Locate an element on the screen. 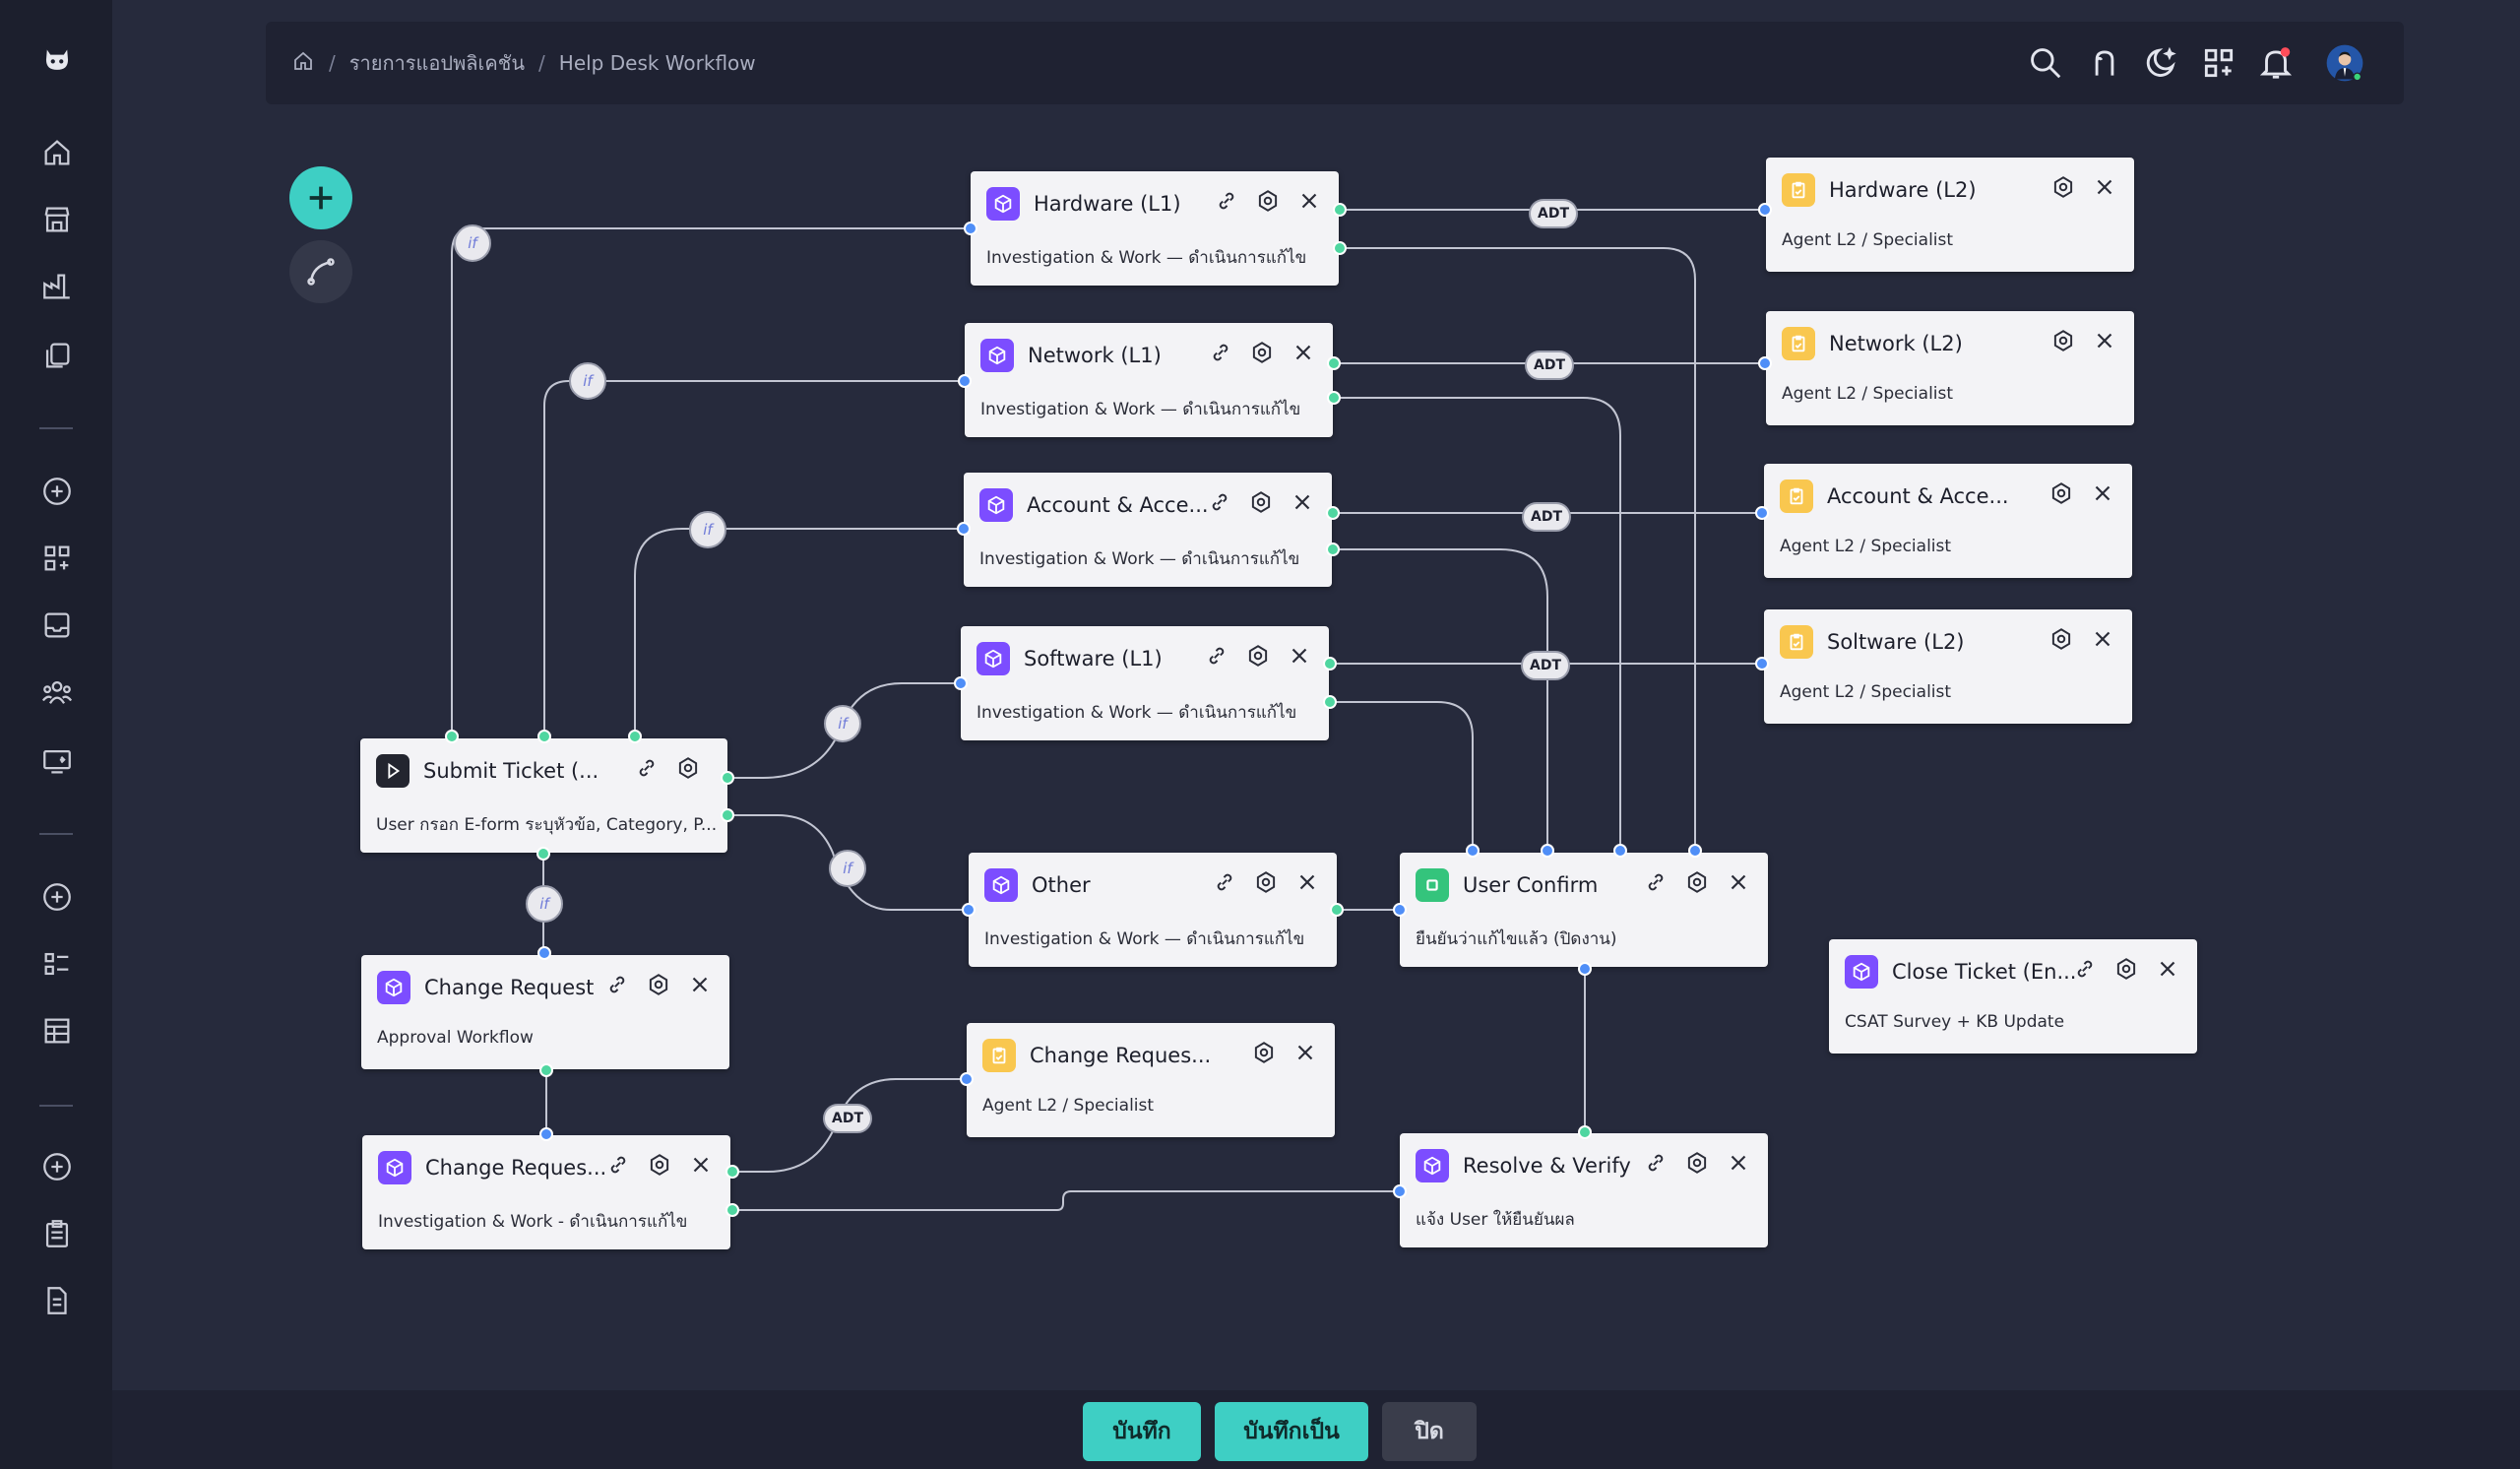  node-hardware-l2: Hardware (L2) Agent L2 / Specialist is located at coordinates (1950, 215).